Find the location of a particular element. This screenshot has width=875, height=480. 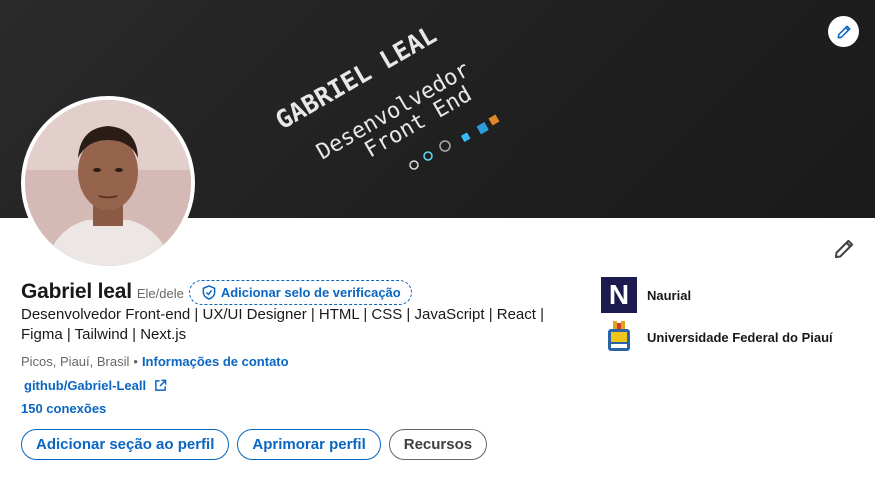

edit-banner-button is located at coordinates (843, 31).